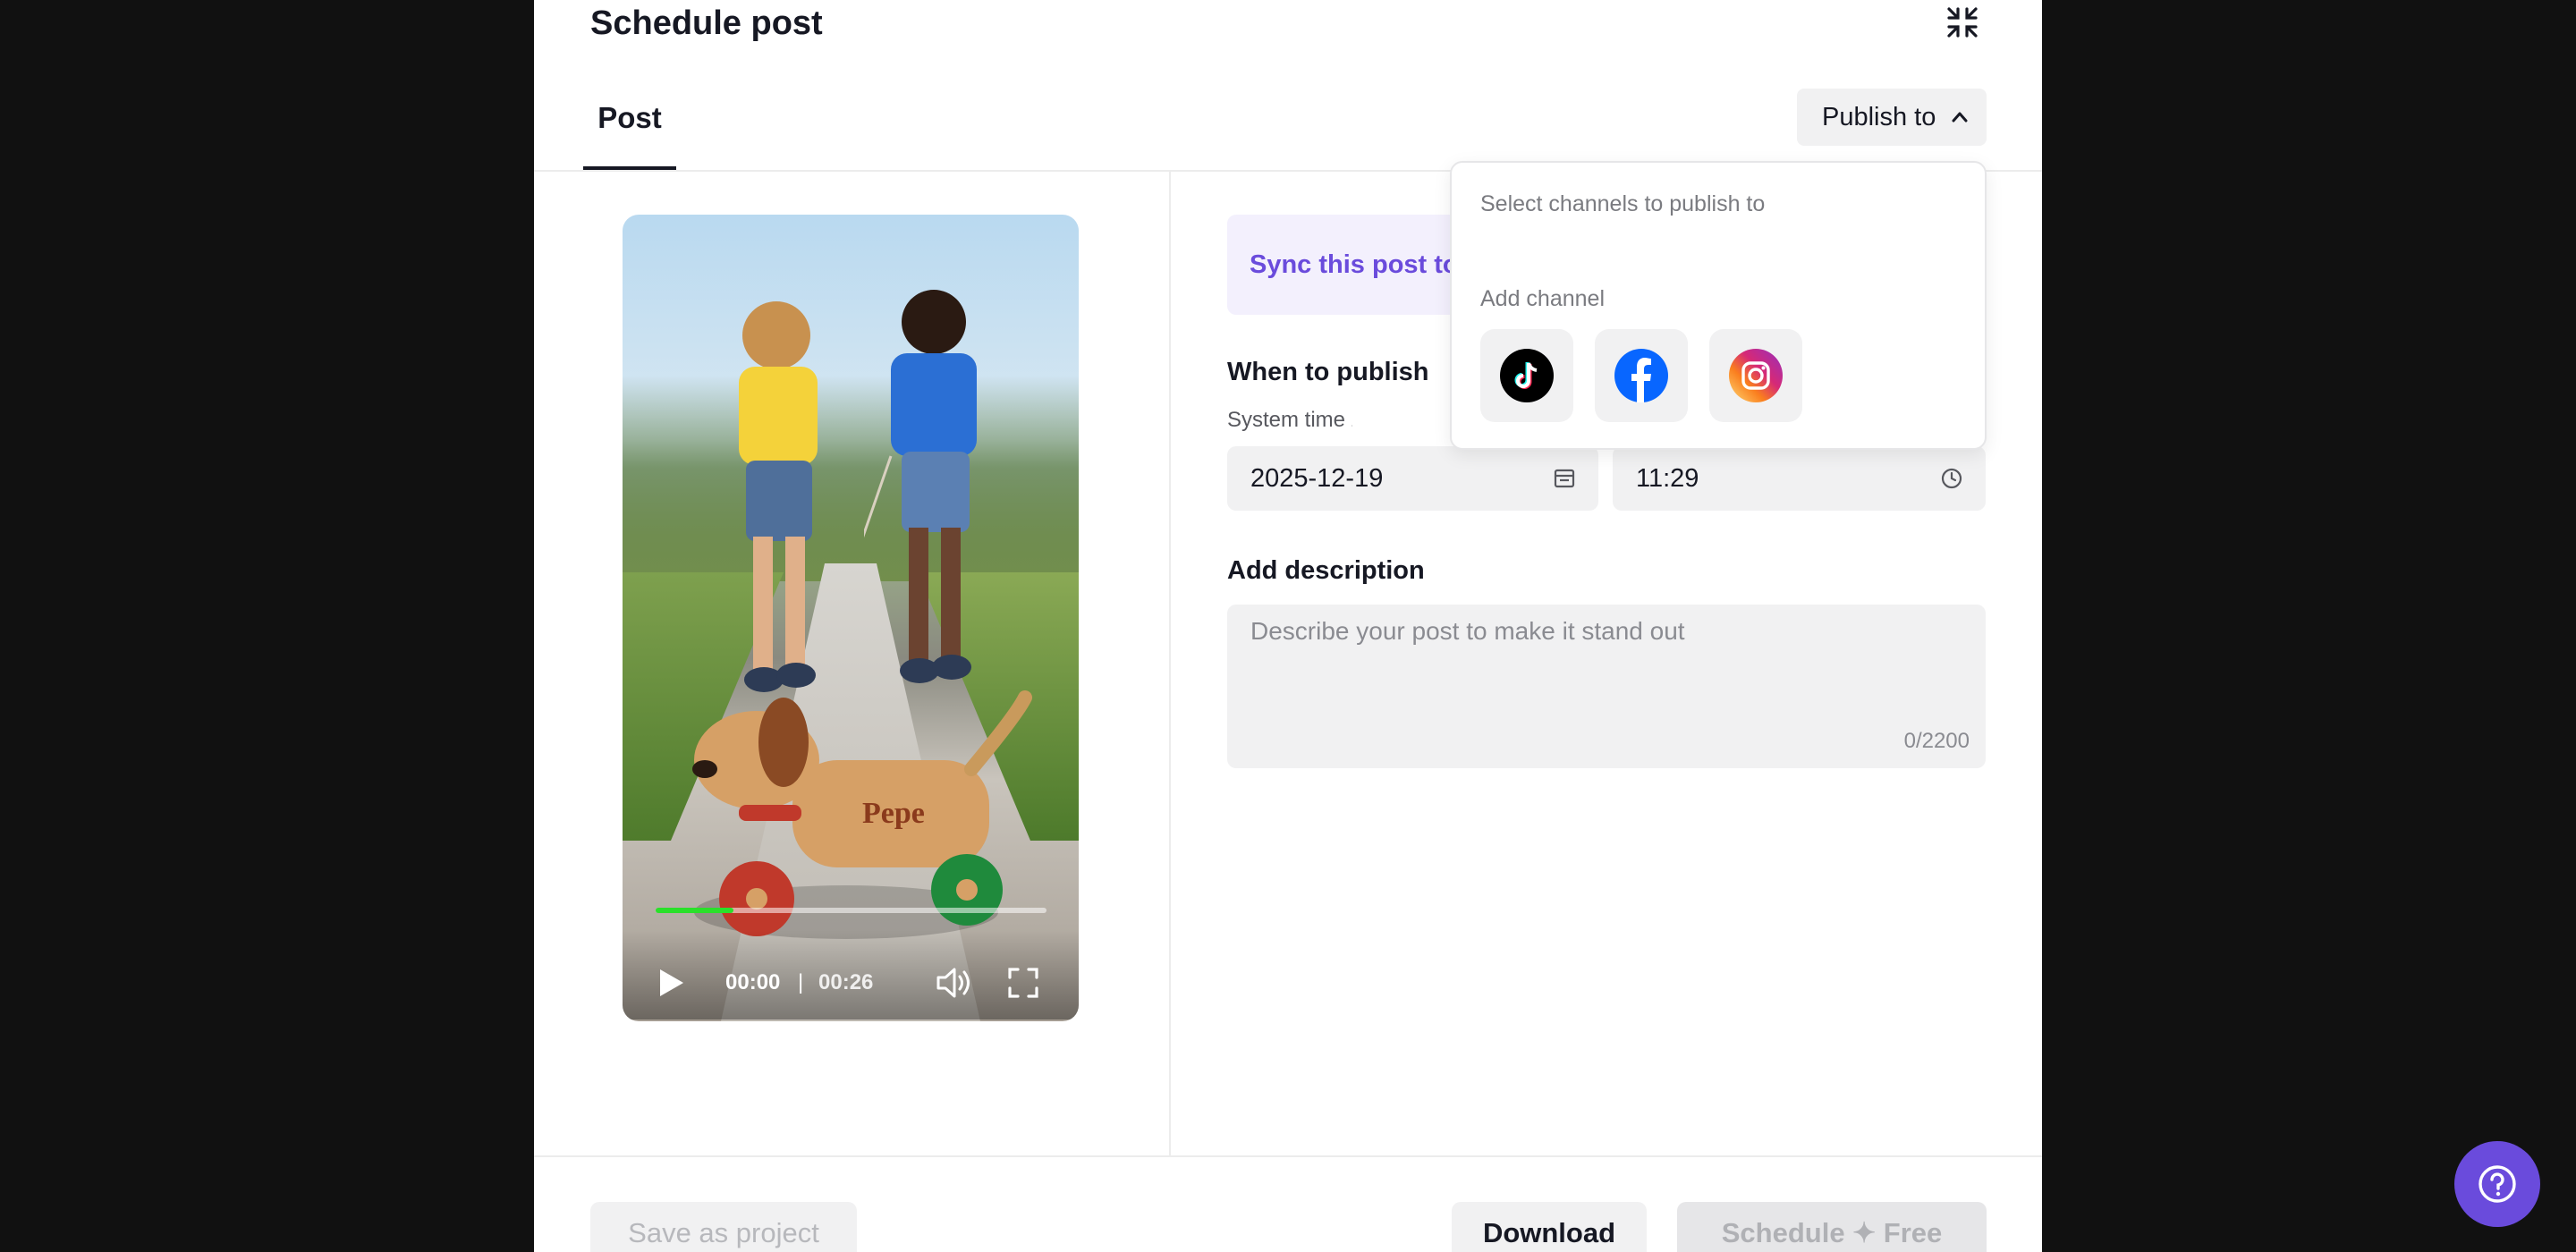 The width and height of the screenshot is (2576, 1252). Describe the element at coordinates (1289, 420) in the screenshot. I see `timezone-text: System time zone: Asia` at that location.